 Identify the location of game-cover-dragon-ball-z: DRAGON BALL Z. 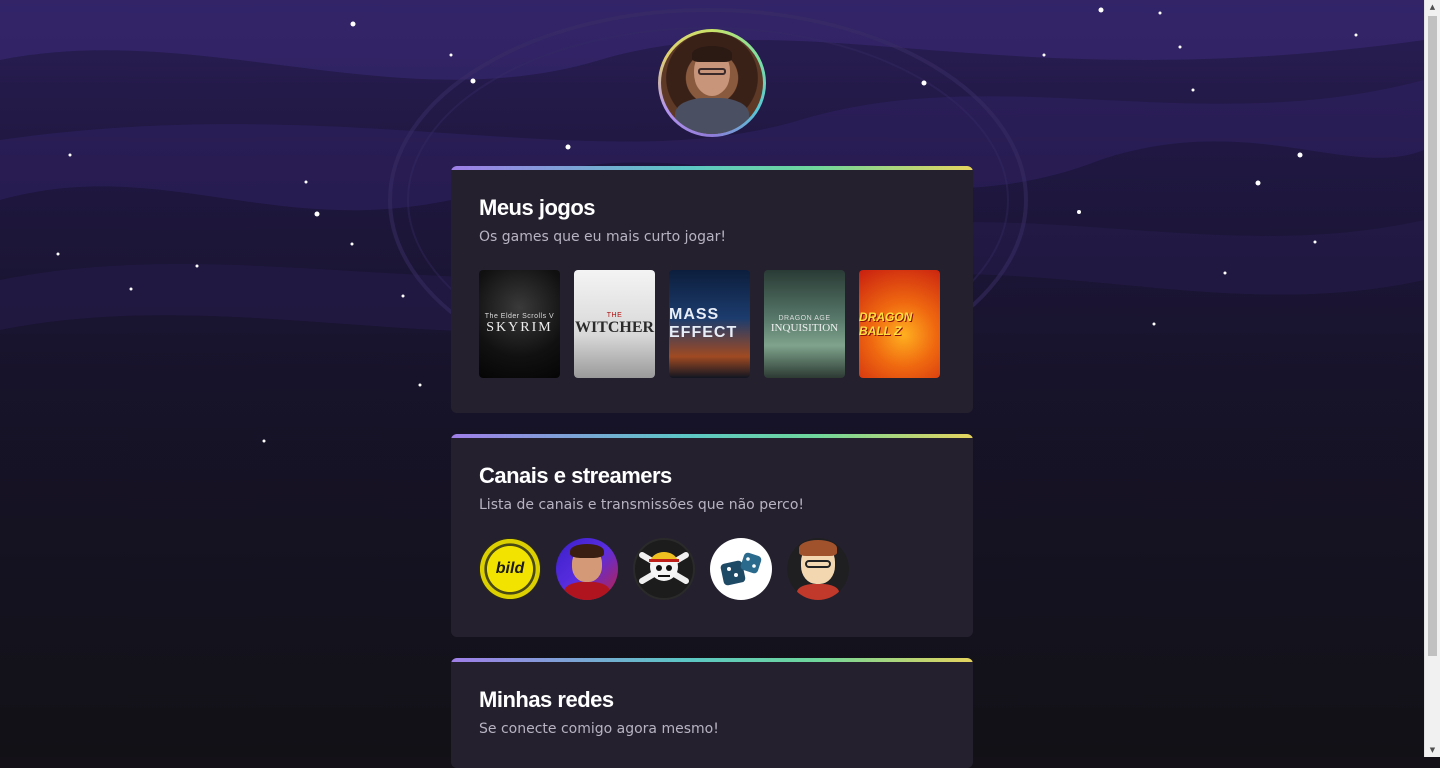
(899, 324).